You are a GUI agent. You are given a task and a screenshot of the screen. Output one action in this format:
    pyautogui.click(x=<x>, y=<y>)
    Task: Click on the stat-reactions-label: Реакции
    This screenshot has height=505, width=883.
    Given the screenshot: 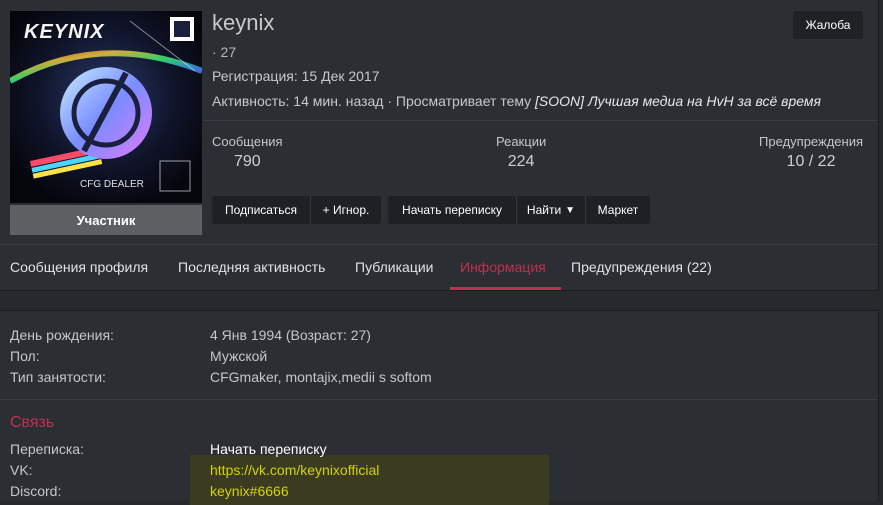 What is the action you would take?
    pyautogui.click(x=521, y=141)
    